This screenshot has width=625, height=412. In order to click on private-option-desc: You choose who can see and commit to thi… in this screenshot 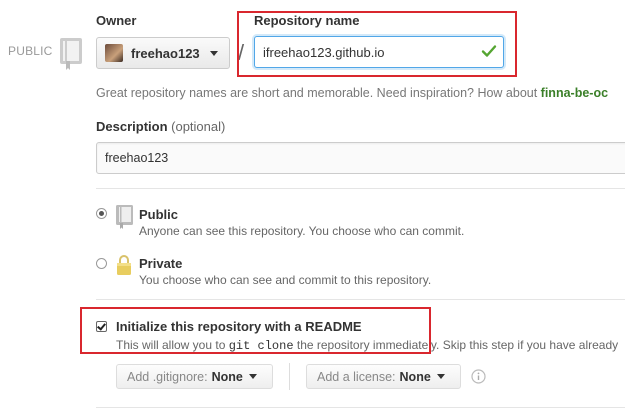, I will do `click(285, 280)`.